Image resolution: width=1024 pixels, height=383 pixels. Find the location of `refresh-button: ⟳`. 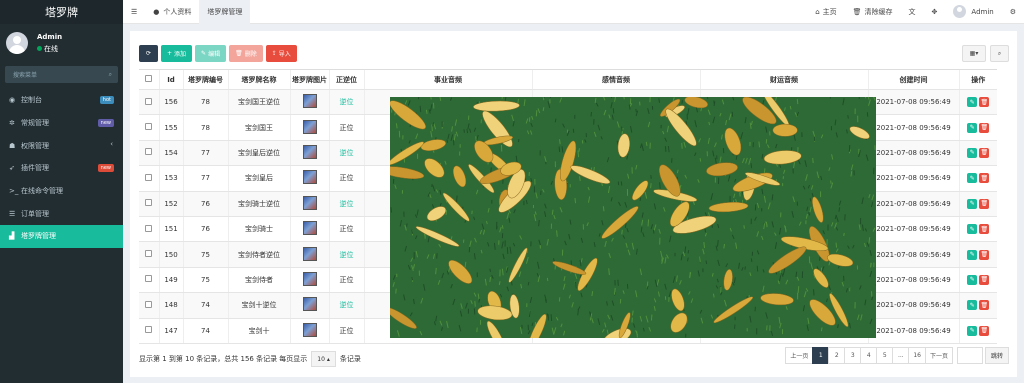

refresh-button: ⟳ is located at coordinates (148, 53).